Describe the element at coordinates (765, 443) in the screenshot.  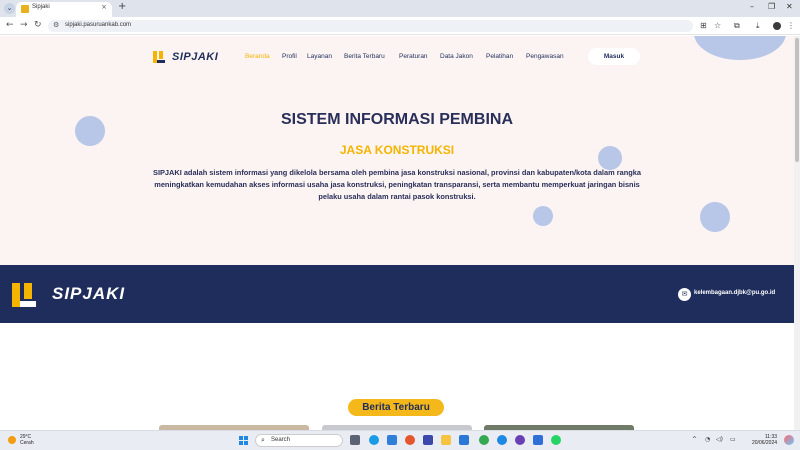
I see `clock-date: 20/06/2024` at that location.